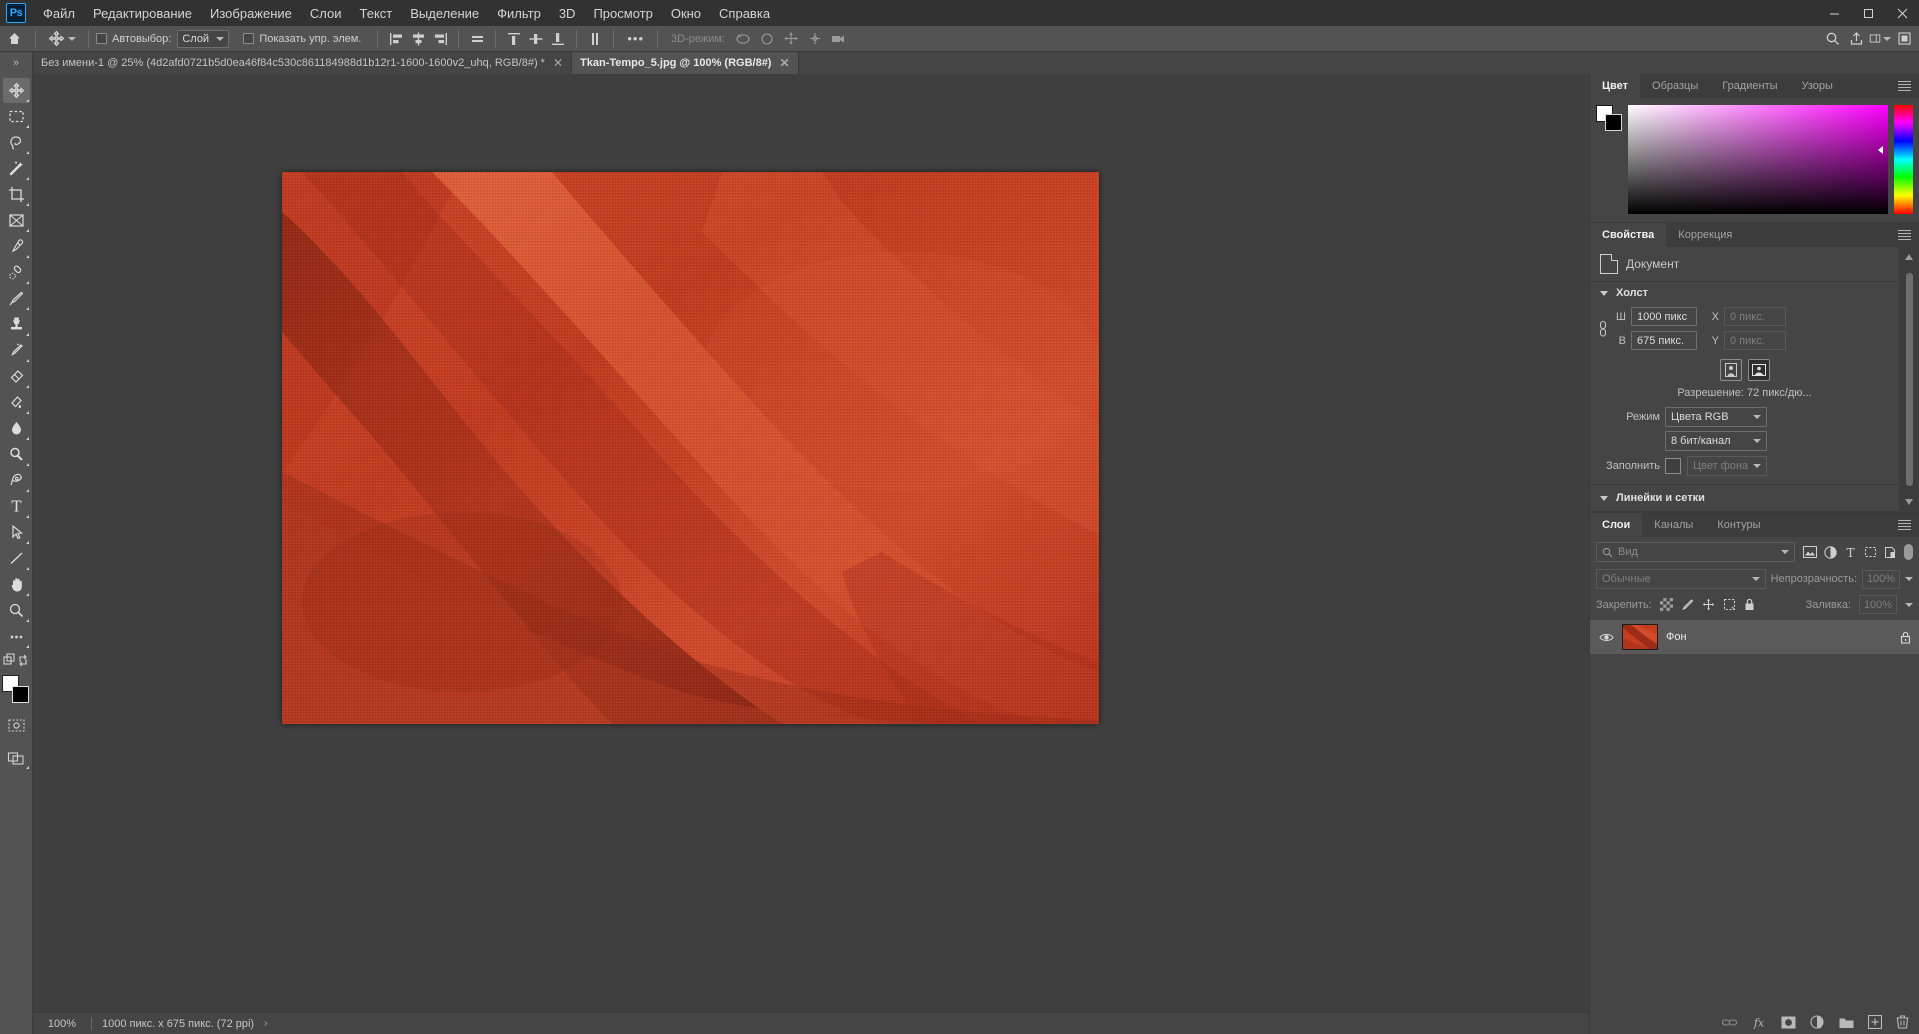 The height and width of the screenshot is (1034, 1919). What do you see at coordinates (16, 350) in the screenshot?
I see `history-brush-tool` at bounding box center [16, 350].